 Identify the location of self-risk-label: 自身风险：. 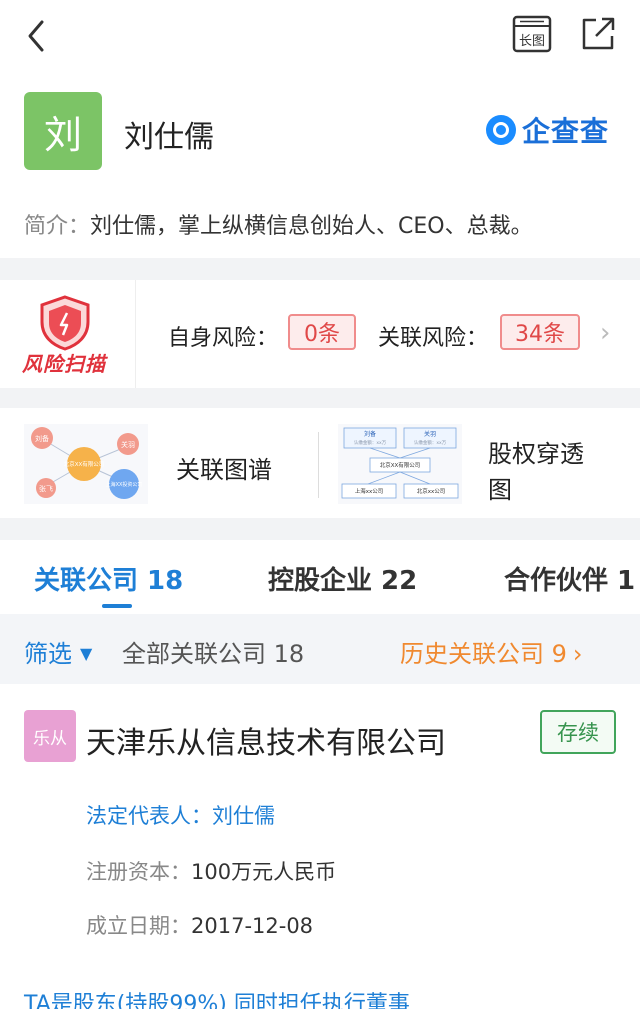
(223, 338).